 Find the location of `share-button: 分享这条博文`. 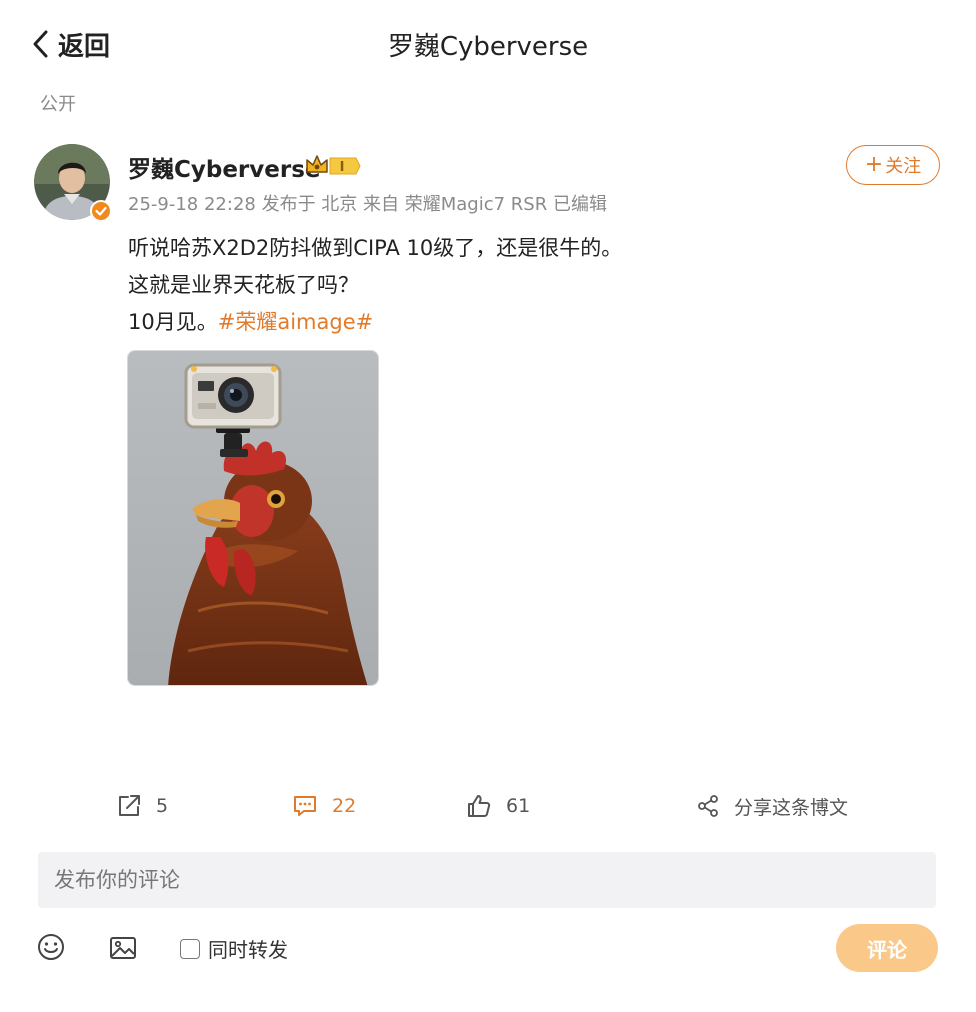

share-button: 分享这条博文 is located at coordinates (772, 806).